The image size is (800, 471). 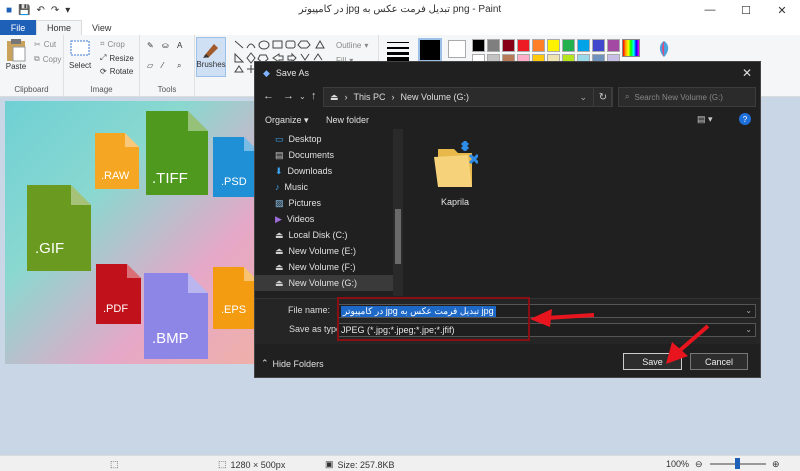 What do you see at coordinates (745, 119) in the screenshot?
I see `help-icon: ?` at bounding box center [745, 119].